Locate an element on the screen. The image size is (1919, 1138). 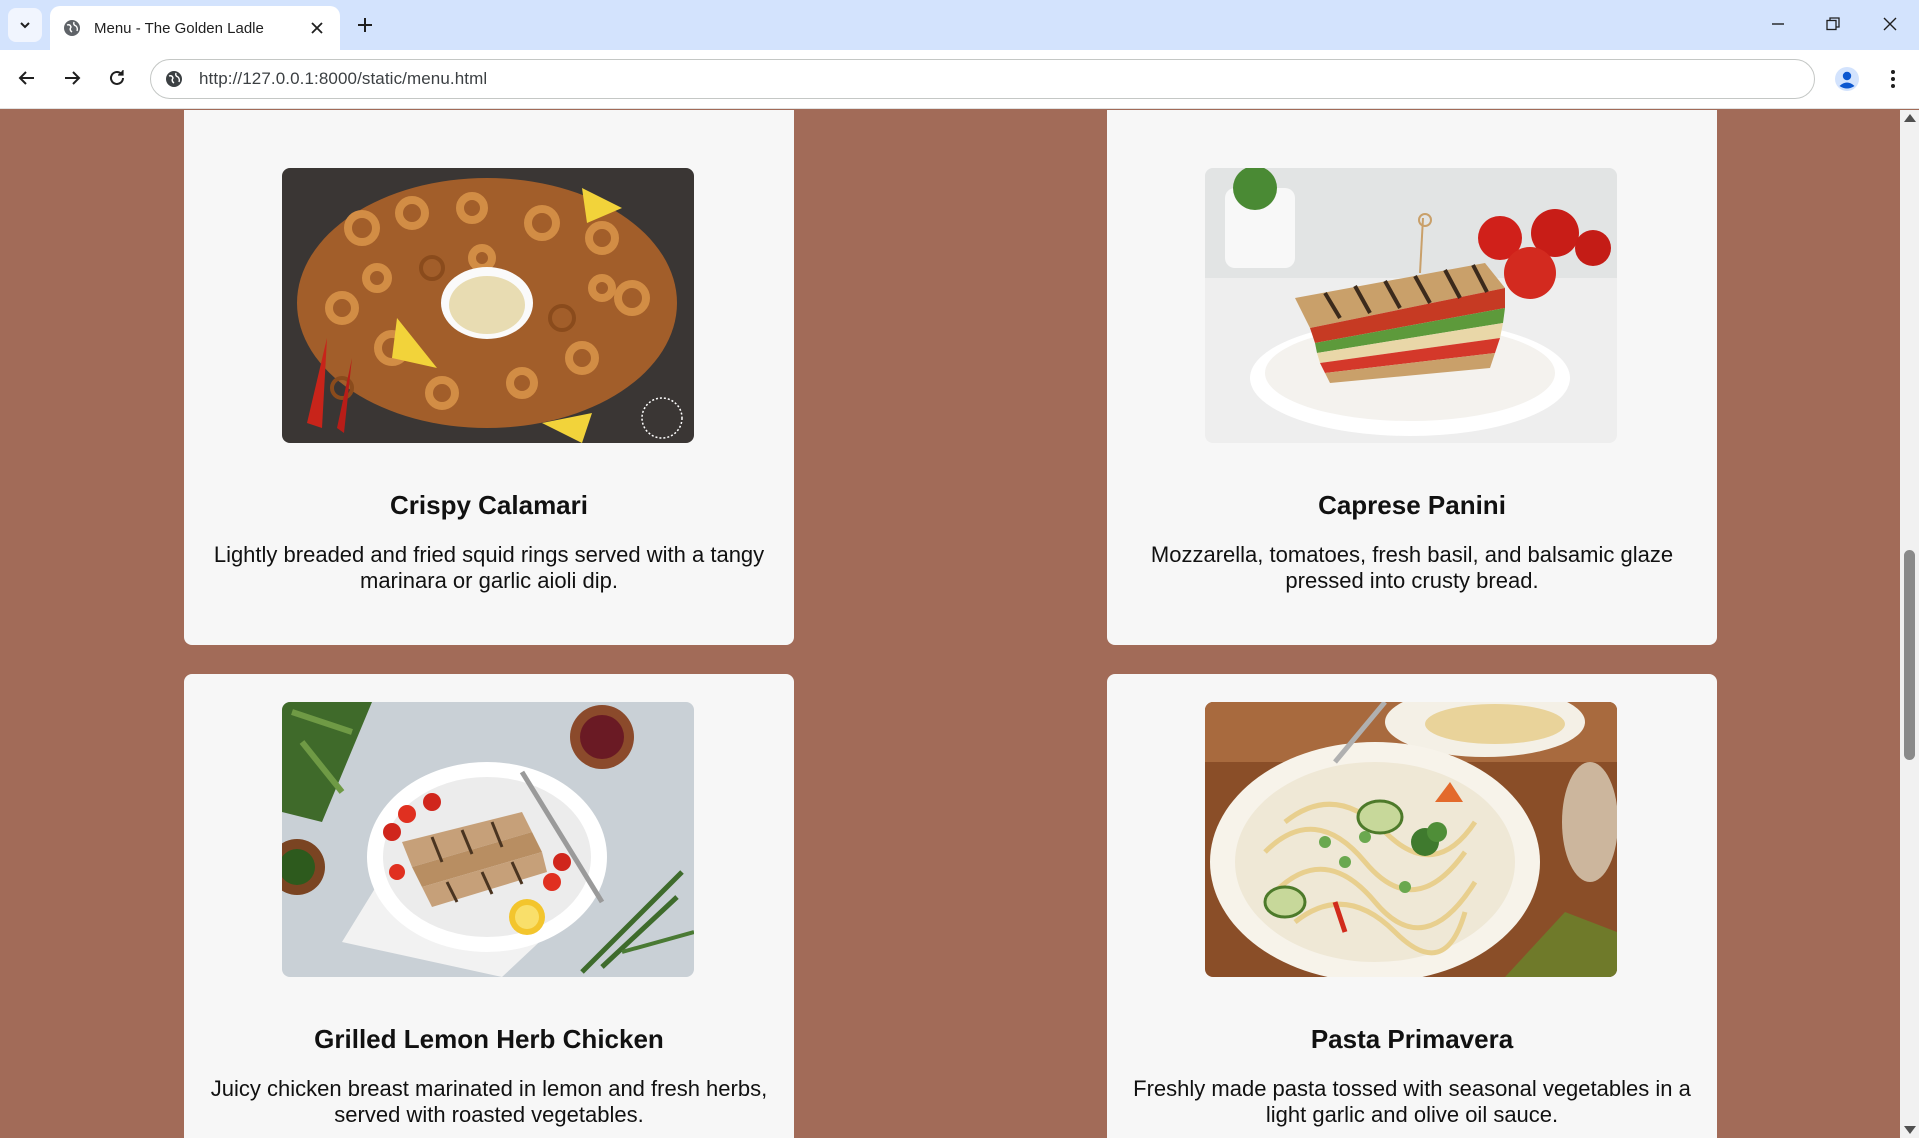
plus-icon is located at coordinates (365, 25).